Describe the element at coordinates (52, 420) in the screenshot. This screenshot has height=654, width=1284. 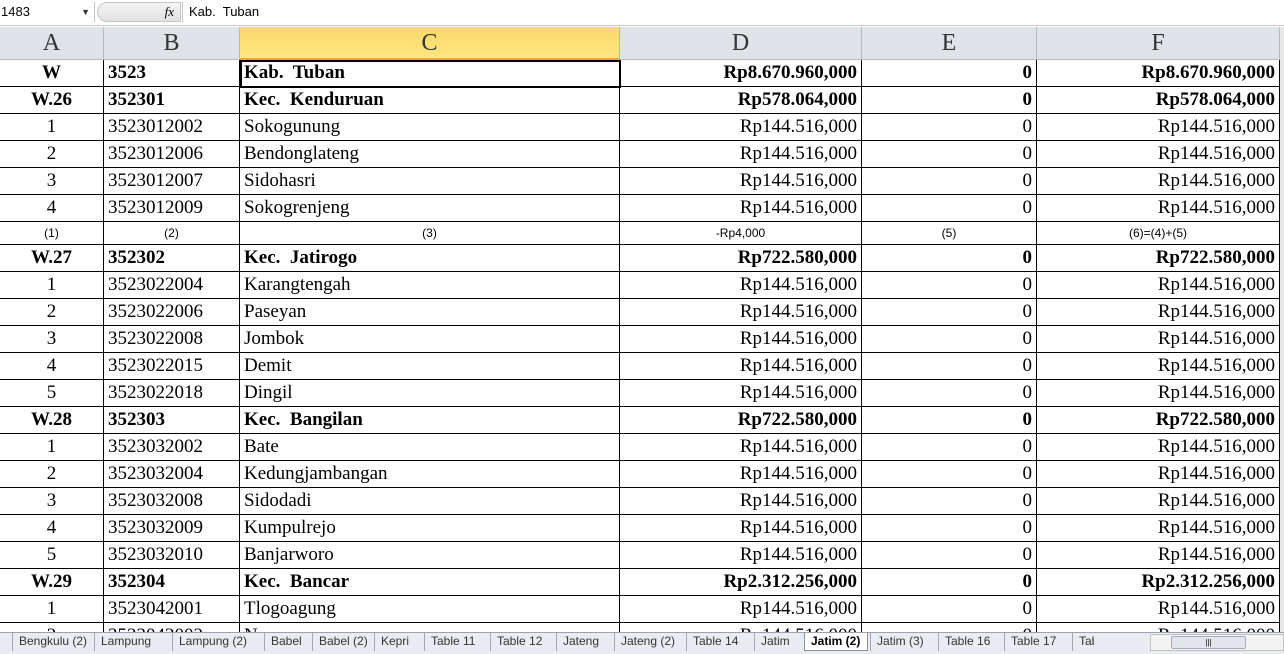
I see `cell-a: W.28` at that location.